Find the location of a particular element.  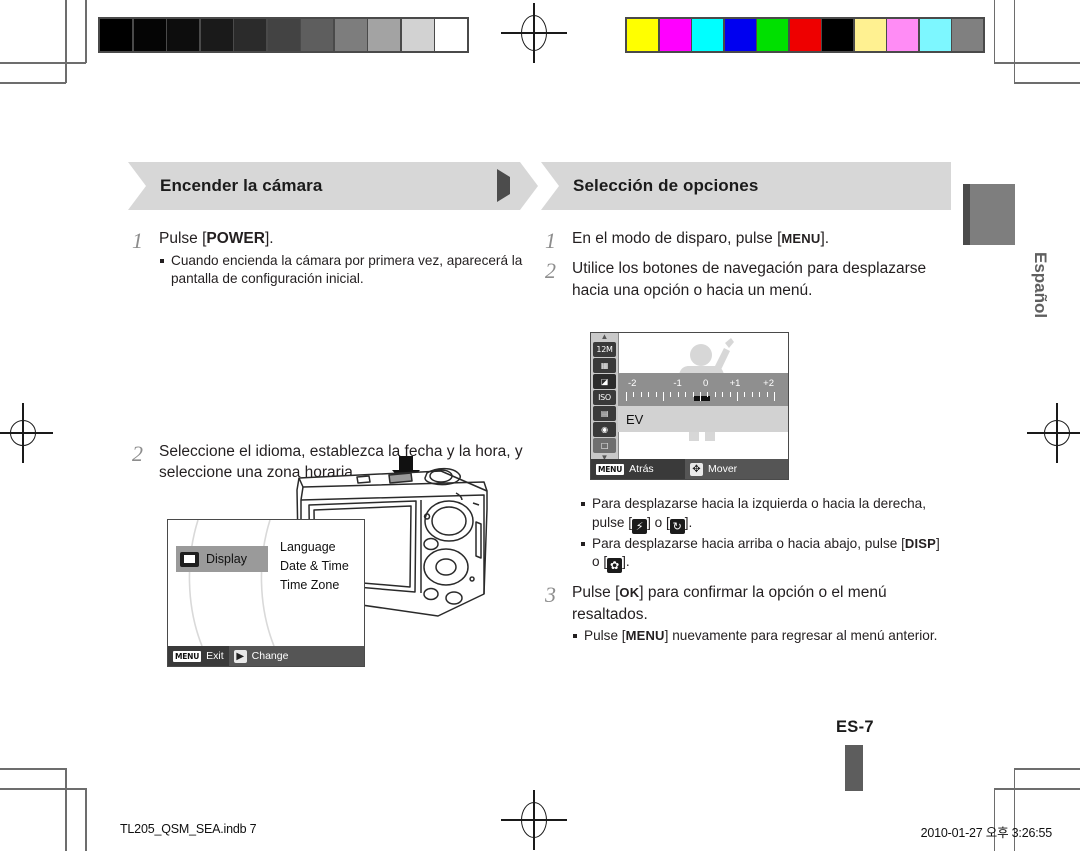

registration-mark-right is located at coordinates (1053, 433).